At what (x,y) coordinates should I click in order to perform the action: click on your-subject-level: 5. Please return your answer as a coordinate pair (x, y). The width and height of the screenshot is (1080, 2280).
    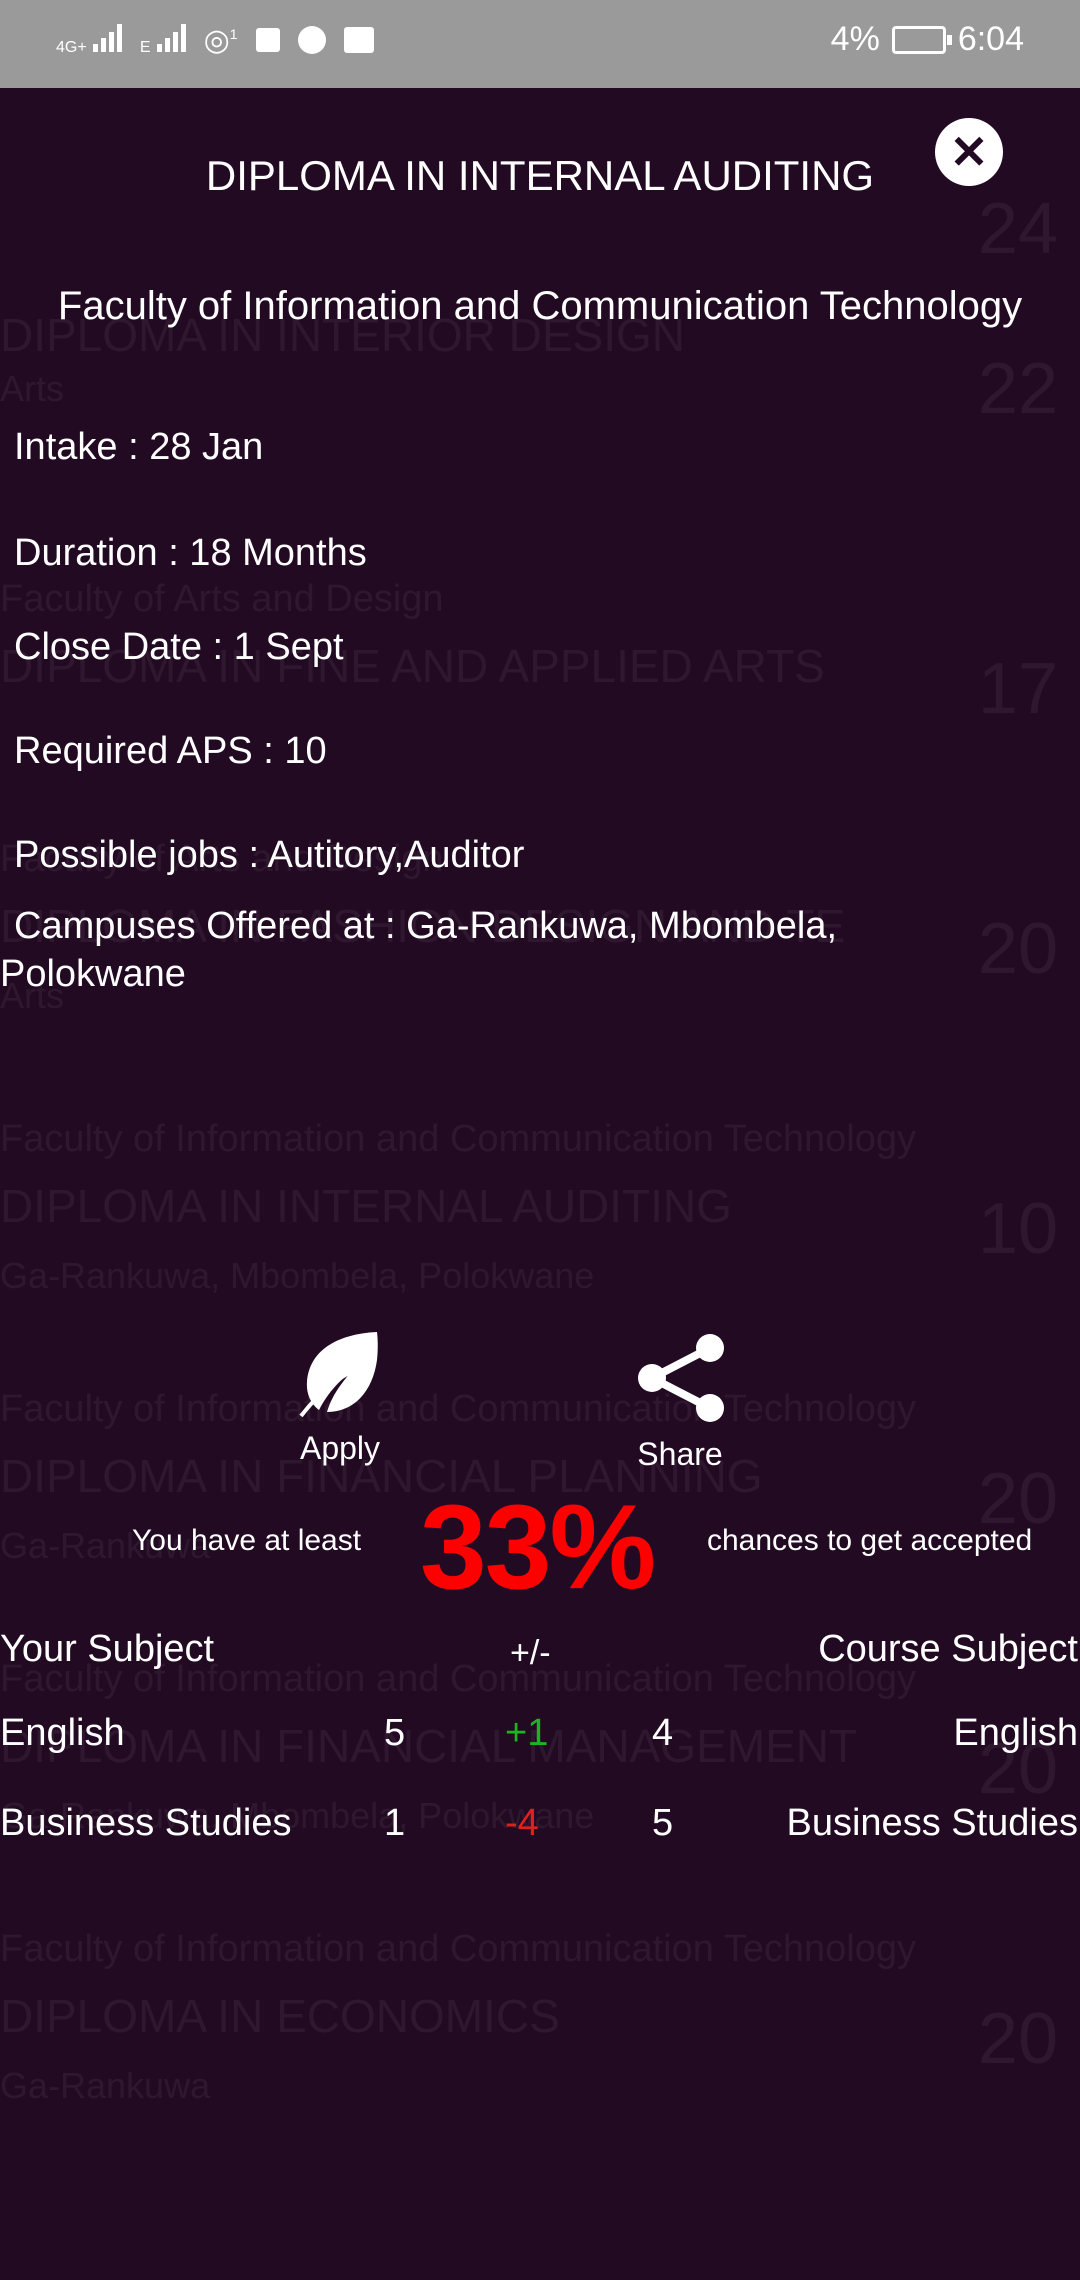
    Looking at the image, I should click on (395, 1733).